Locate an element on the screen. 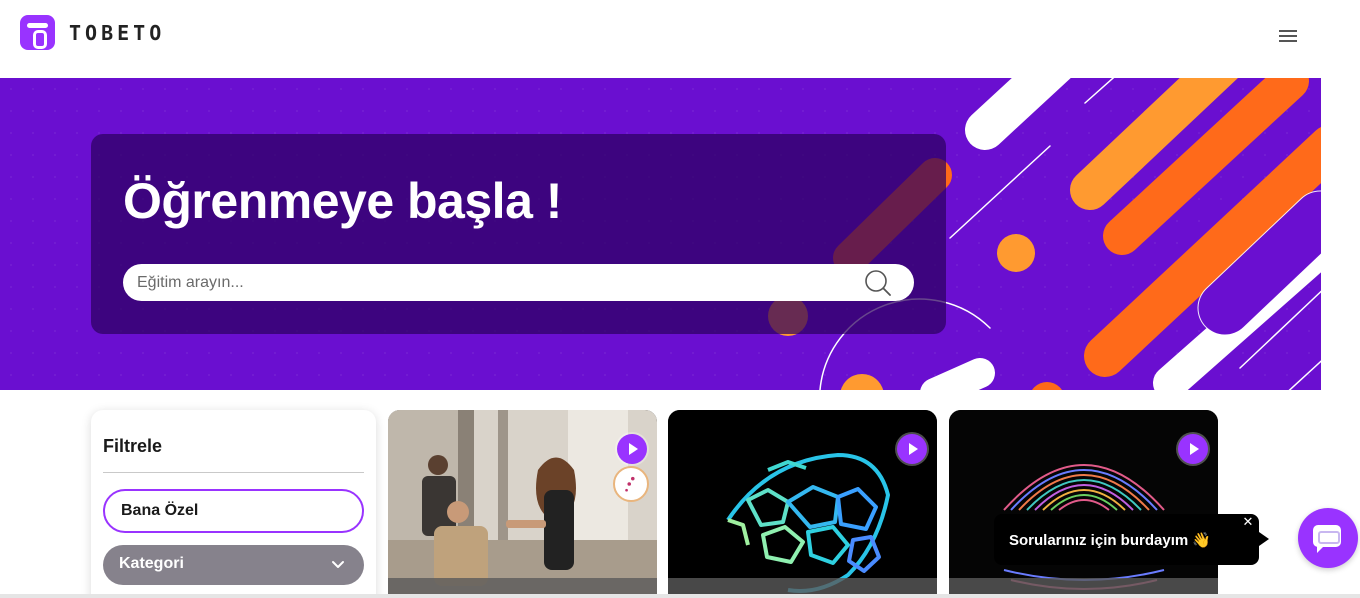  course-search-input is located at coordinates (487, 282).